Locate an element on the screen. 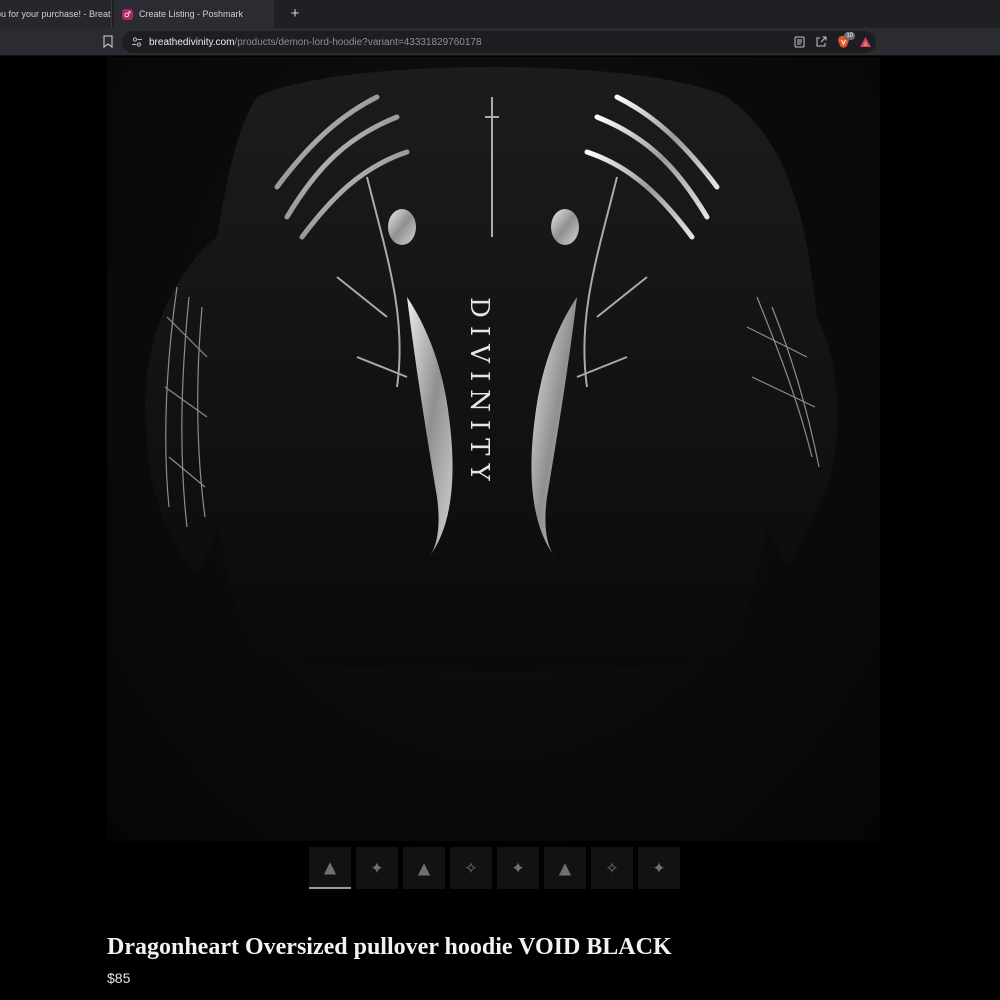  divinity-print-text: DIVINITY is located at coordinates (479, 393).